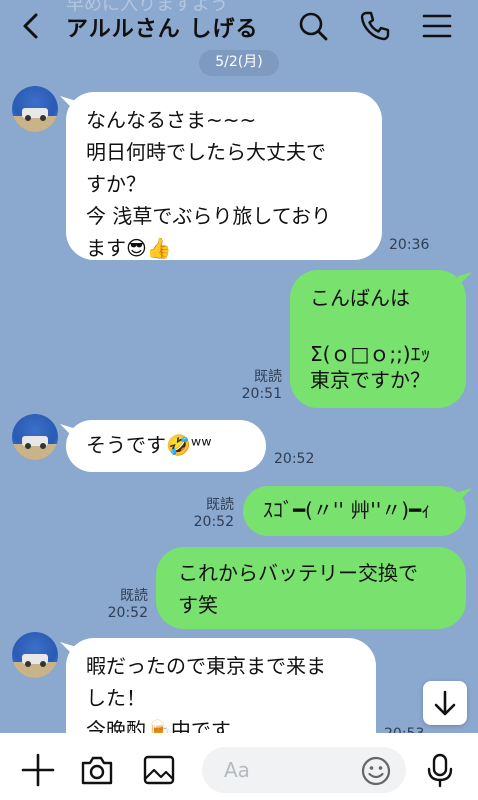 Image resolution: width=478 pixels, height=800 pixels. I want to click on message-input: Aa, so click(304, 770).